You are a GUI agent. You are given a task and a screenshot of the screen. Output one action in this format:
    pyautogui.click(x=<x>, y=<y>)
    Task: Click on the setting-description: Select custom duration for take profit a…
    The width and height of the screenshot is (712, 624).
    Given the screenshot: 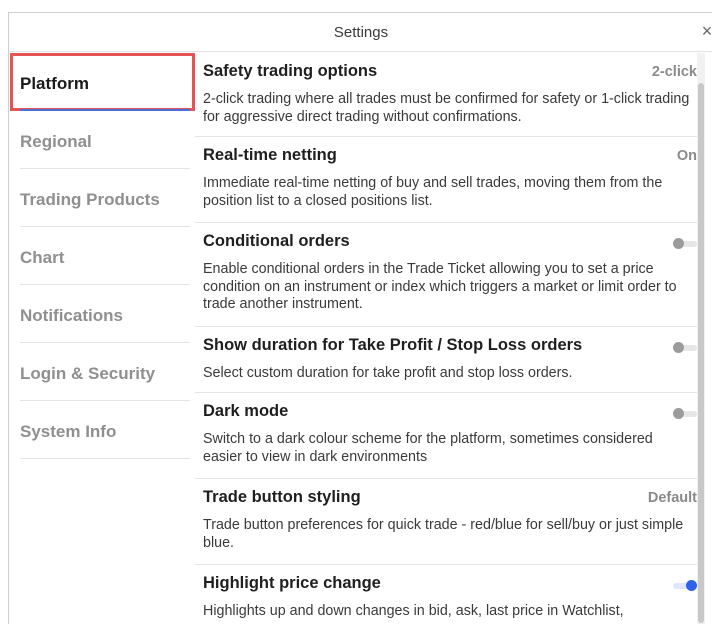 What is the action you would take?
    pyautogui.click(x=388, y=373)
    